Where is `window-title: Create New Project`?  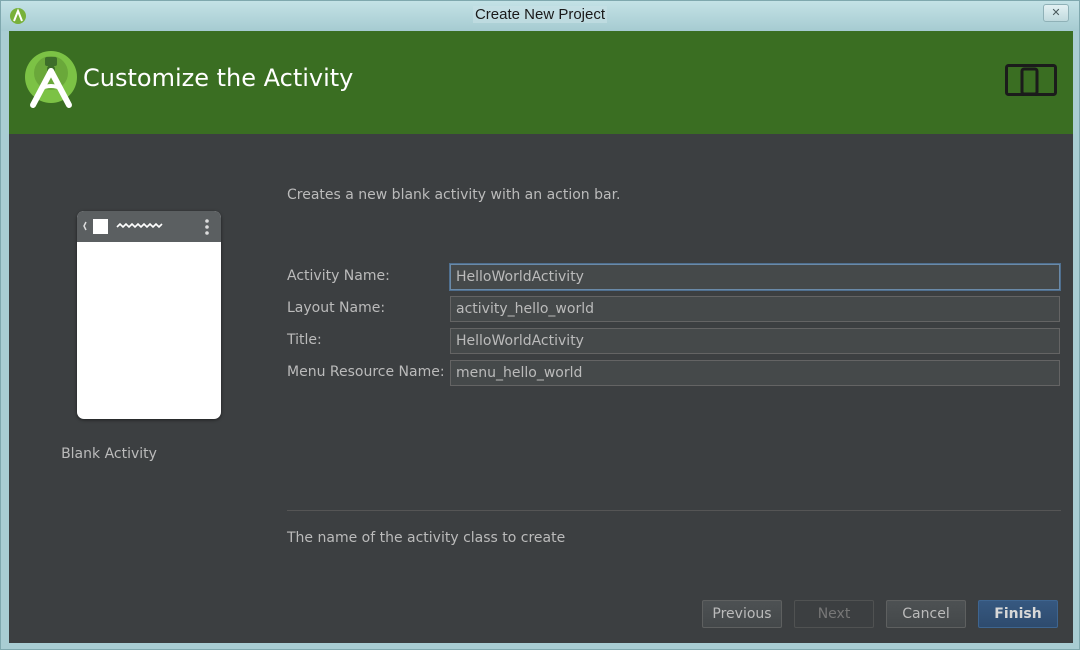
window-title: Create New Project is located at coordinates (540, 14).